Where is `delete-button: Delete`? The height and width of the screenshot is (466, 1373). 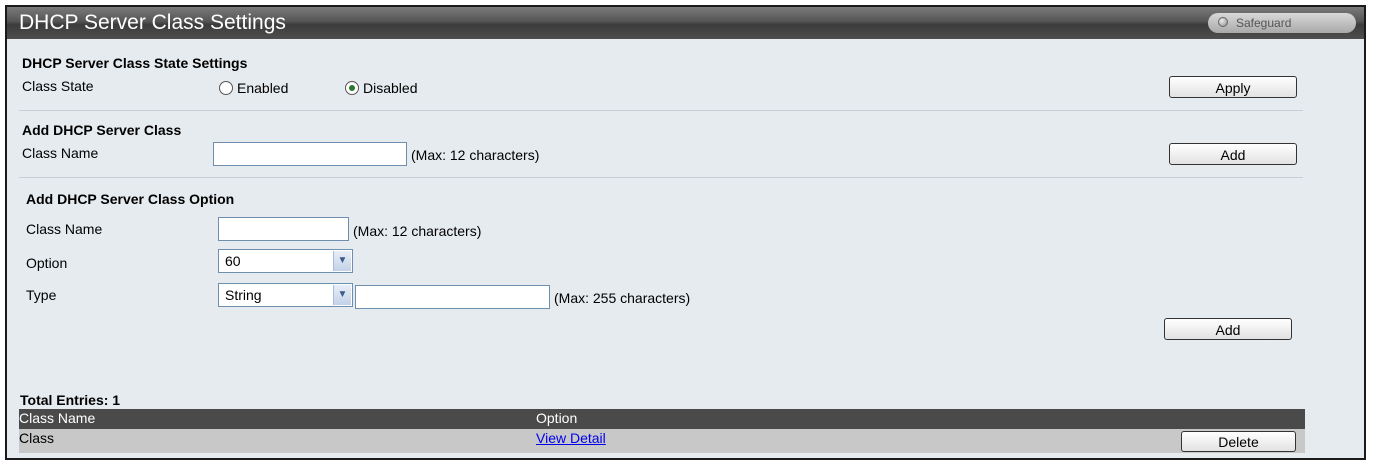 delete-button: Delete is located at coordinates (1238, 441).